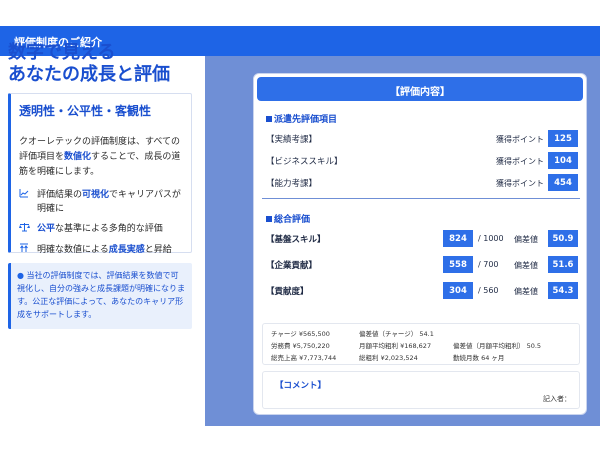  What do you see at coordinates (396, 334) in the screenshot?
I see `stat-charge-deviation: 偏差値（チャージ） 54.1` at bounding box center [396, 334].